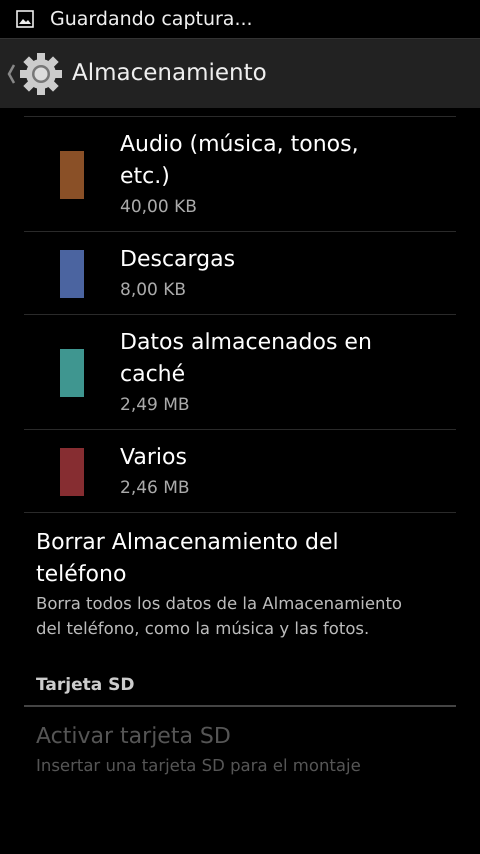  What do you see at coordinates (25, 19) in the screenshot?
I see `image-icon` at bounding box center [25, 19].